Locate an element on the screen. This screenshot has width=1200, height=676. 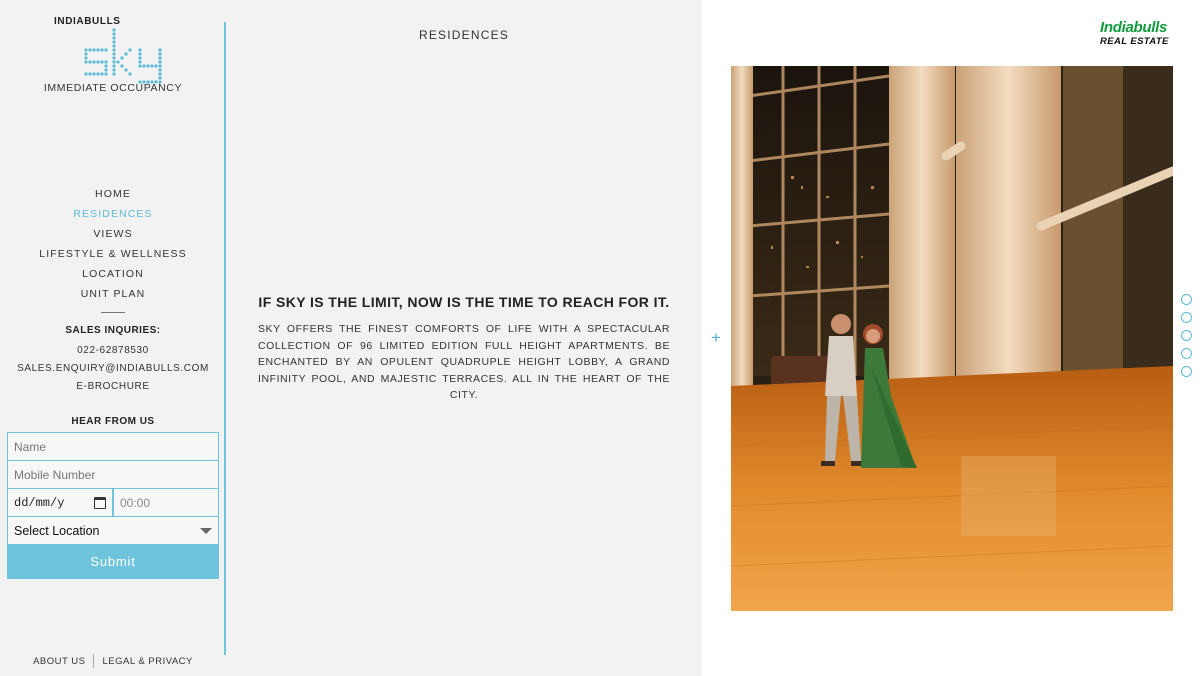
nav-item-views: VIEWS is located at coordinates (113, 236).